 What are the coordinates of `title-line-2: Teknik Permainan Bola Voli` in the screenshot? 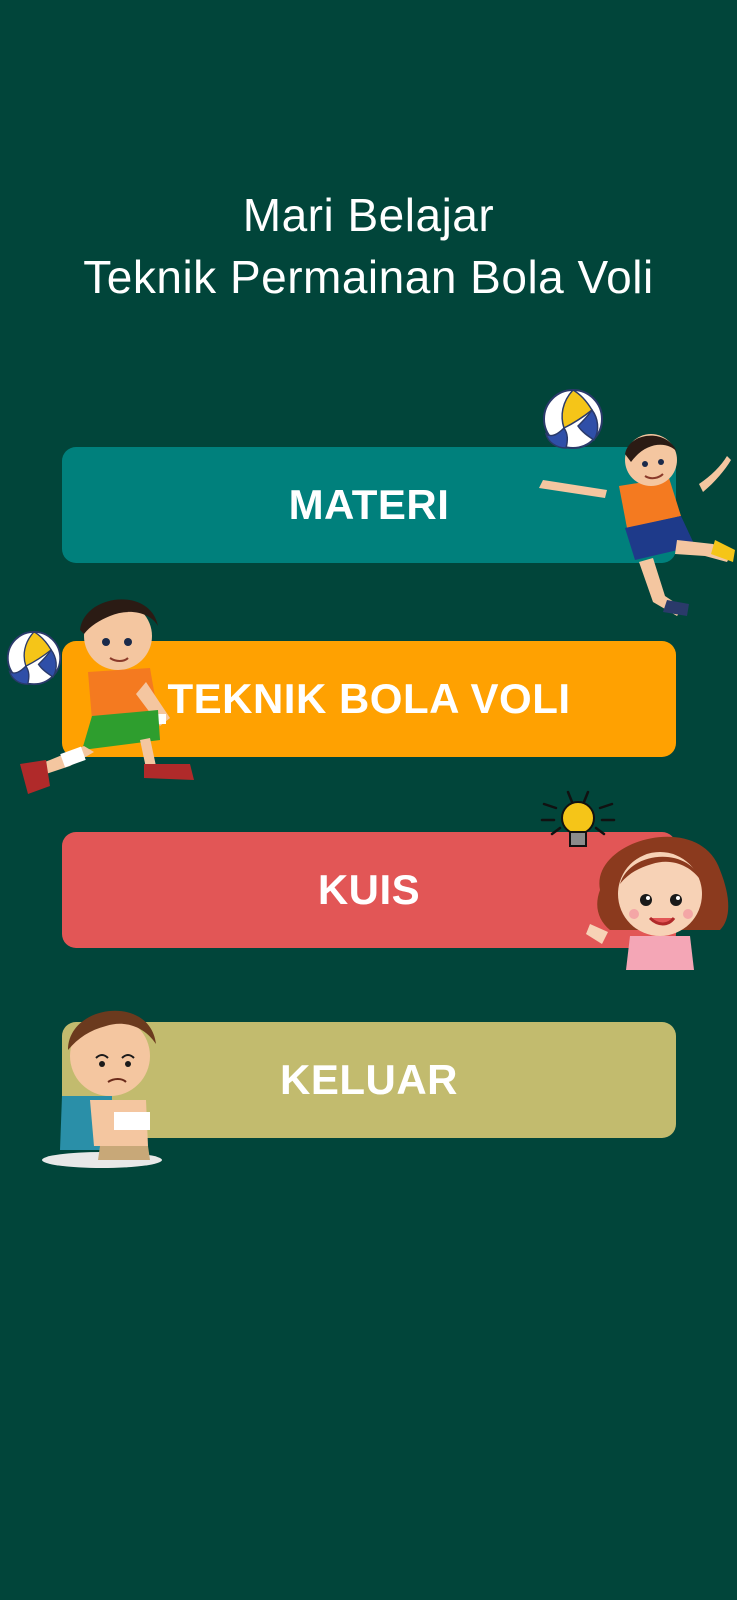 It's located at (368, 277).